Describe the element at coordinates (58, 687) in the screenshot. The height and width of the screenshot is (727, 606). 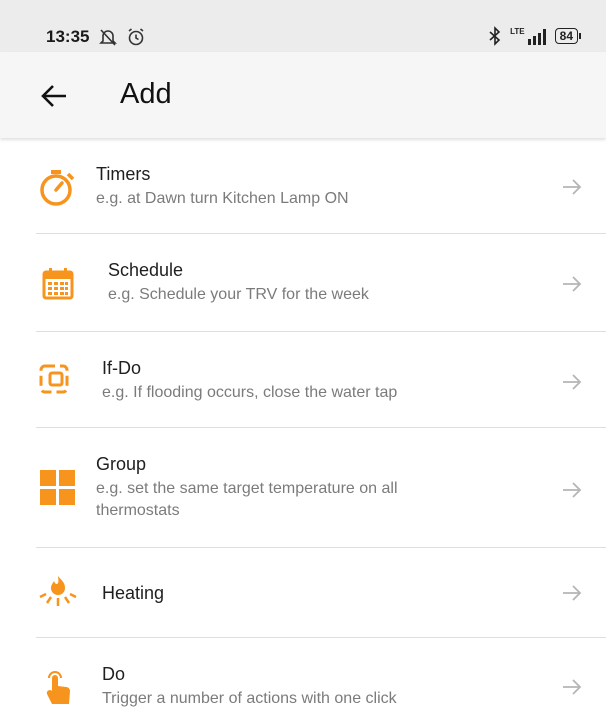
I see `tap-hand-icon` at that location.